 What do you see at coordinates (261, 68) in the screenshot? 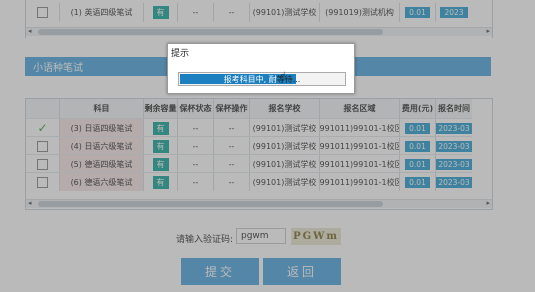
I see `progress-dialog: 提示 报考科目中, 耐等待... ☝` at bounding box center [261, 68].